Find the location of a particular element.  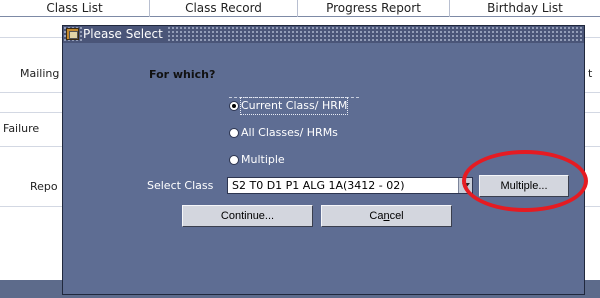

cancel-button: Cancel is located at coordinates (386, 216).